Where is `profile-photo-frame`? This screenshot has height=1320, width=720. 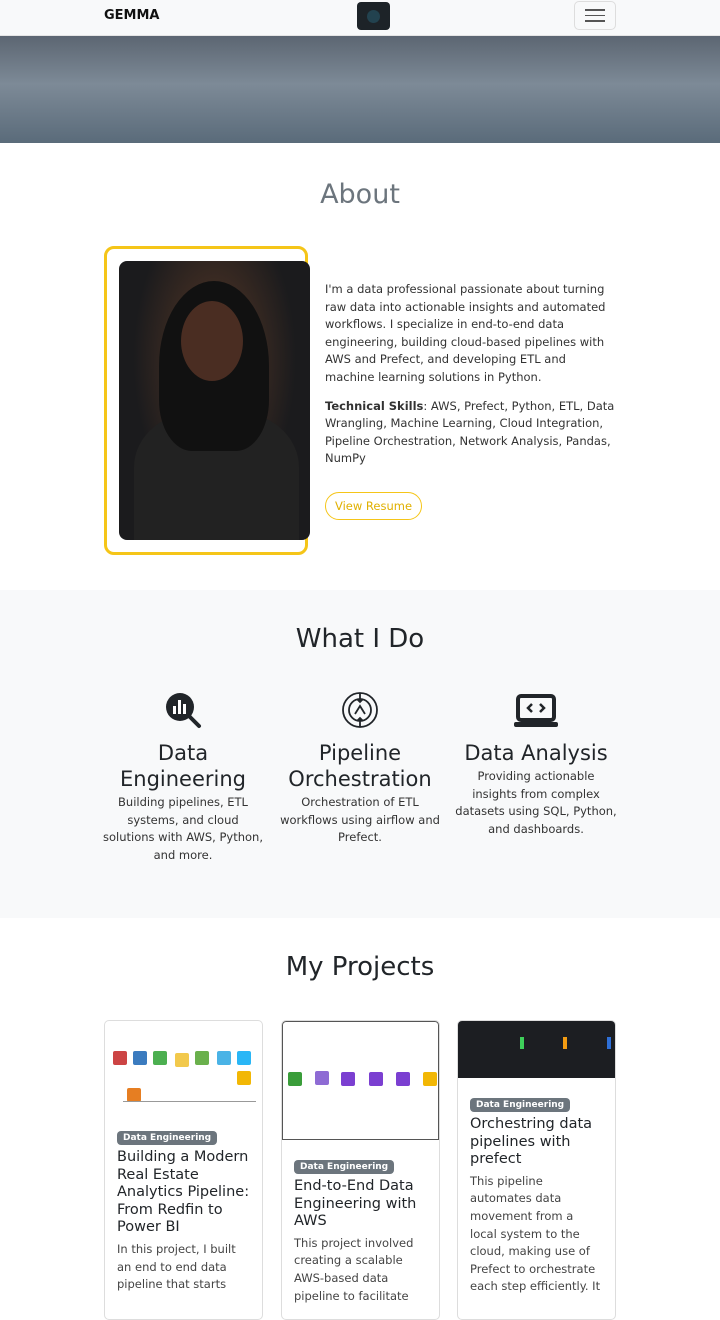 profile-photo-frame is located at coordinates (207, 400).